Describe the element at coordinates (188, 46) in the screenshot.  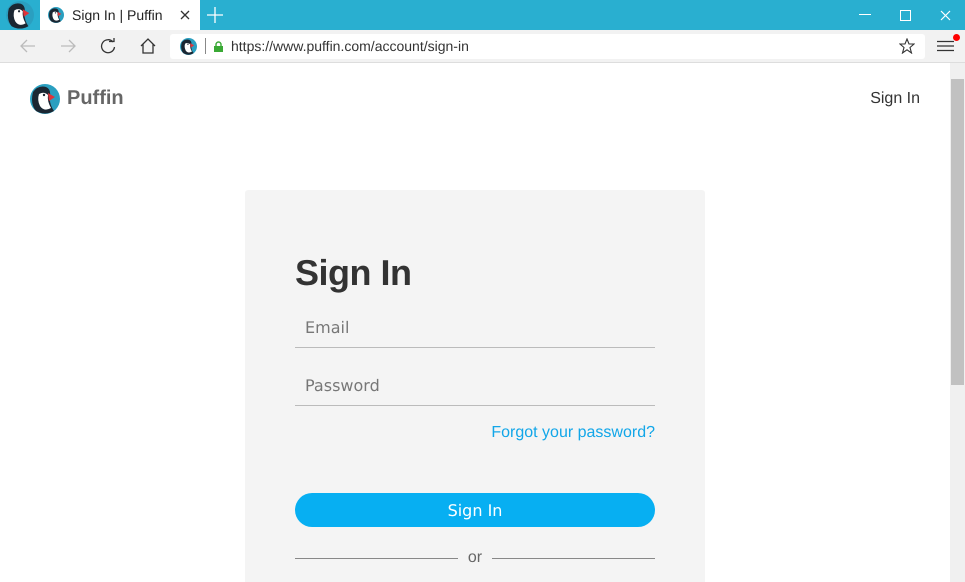
I see `puffin-site-icon` at that location.